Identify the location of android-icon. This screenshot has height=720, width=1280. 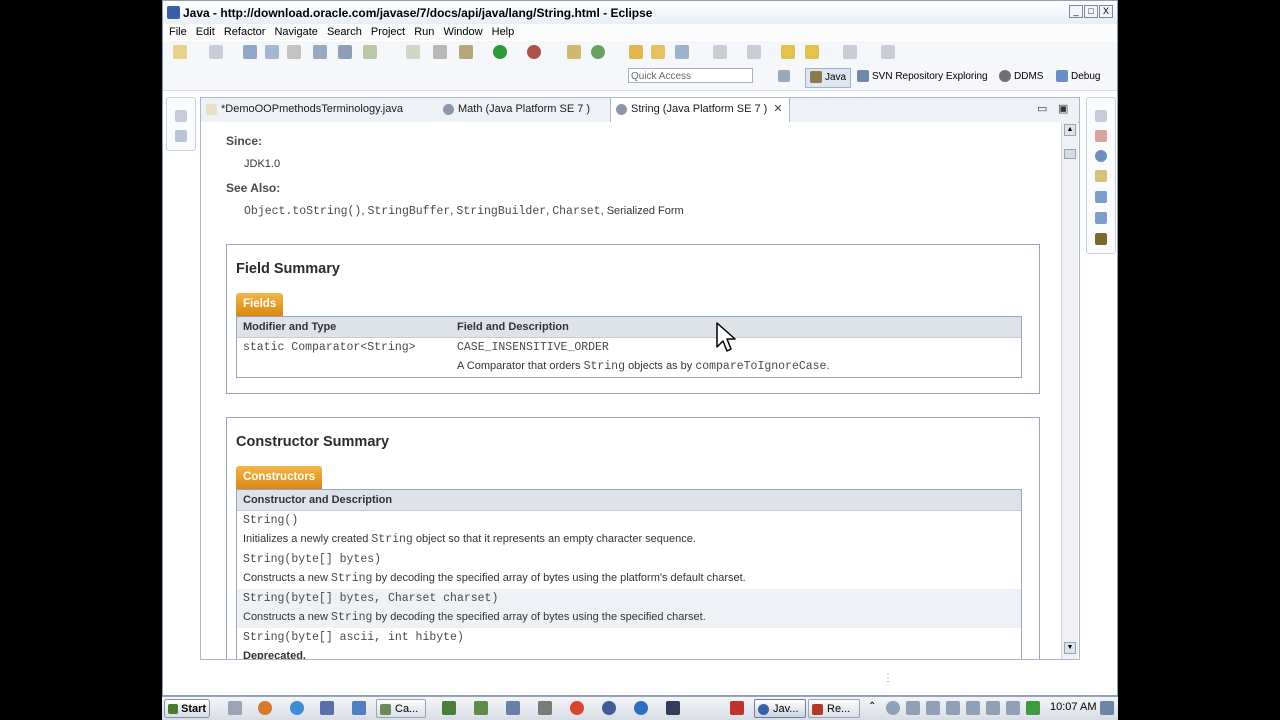
(1101, 239).